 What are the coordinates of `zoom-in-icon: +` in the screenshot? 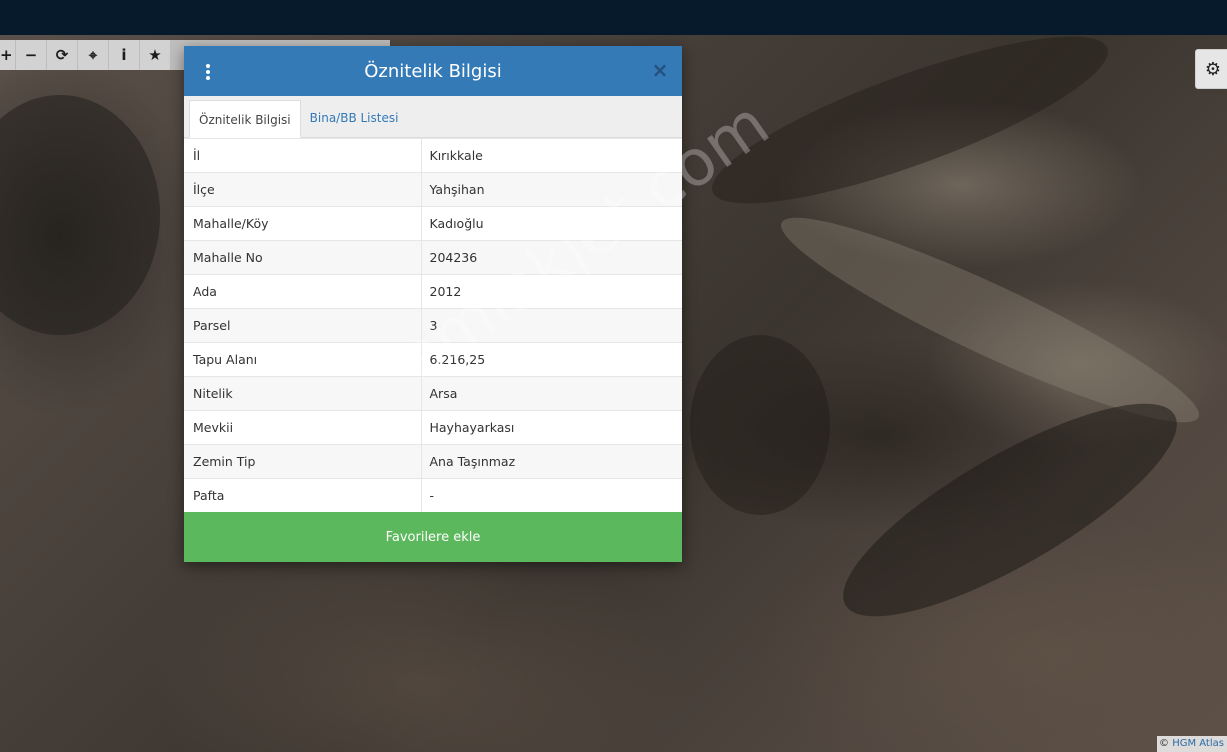 It's located at (6, 55).